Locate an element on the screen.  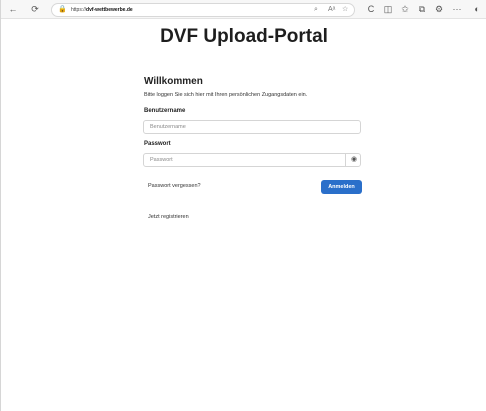
favorites-icon: ✩ is located at coordinates (405, 9).